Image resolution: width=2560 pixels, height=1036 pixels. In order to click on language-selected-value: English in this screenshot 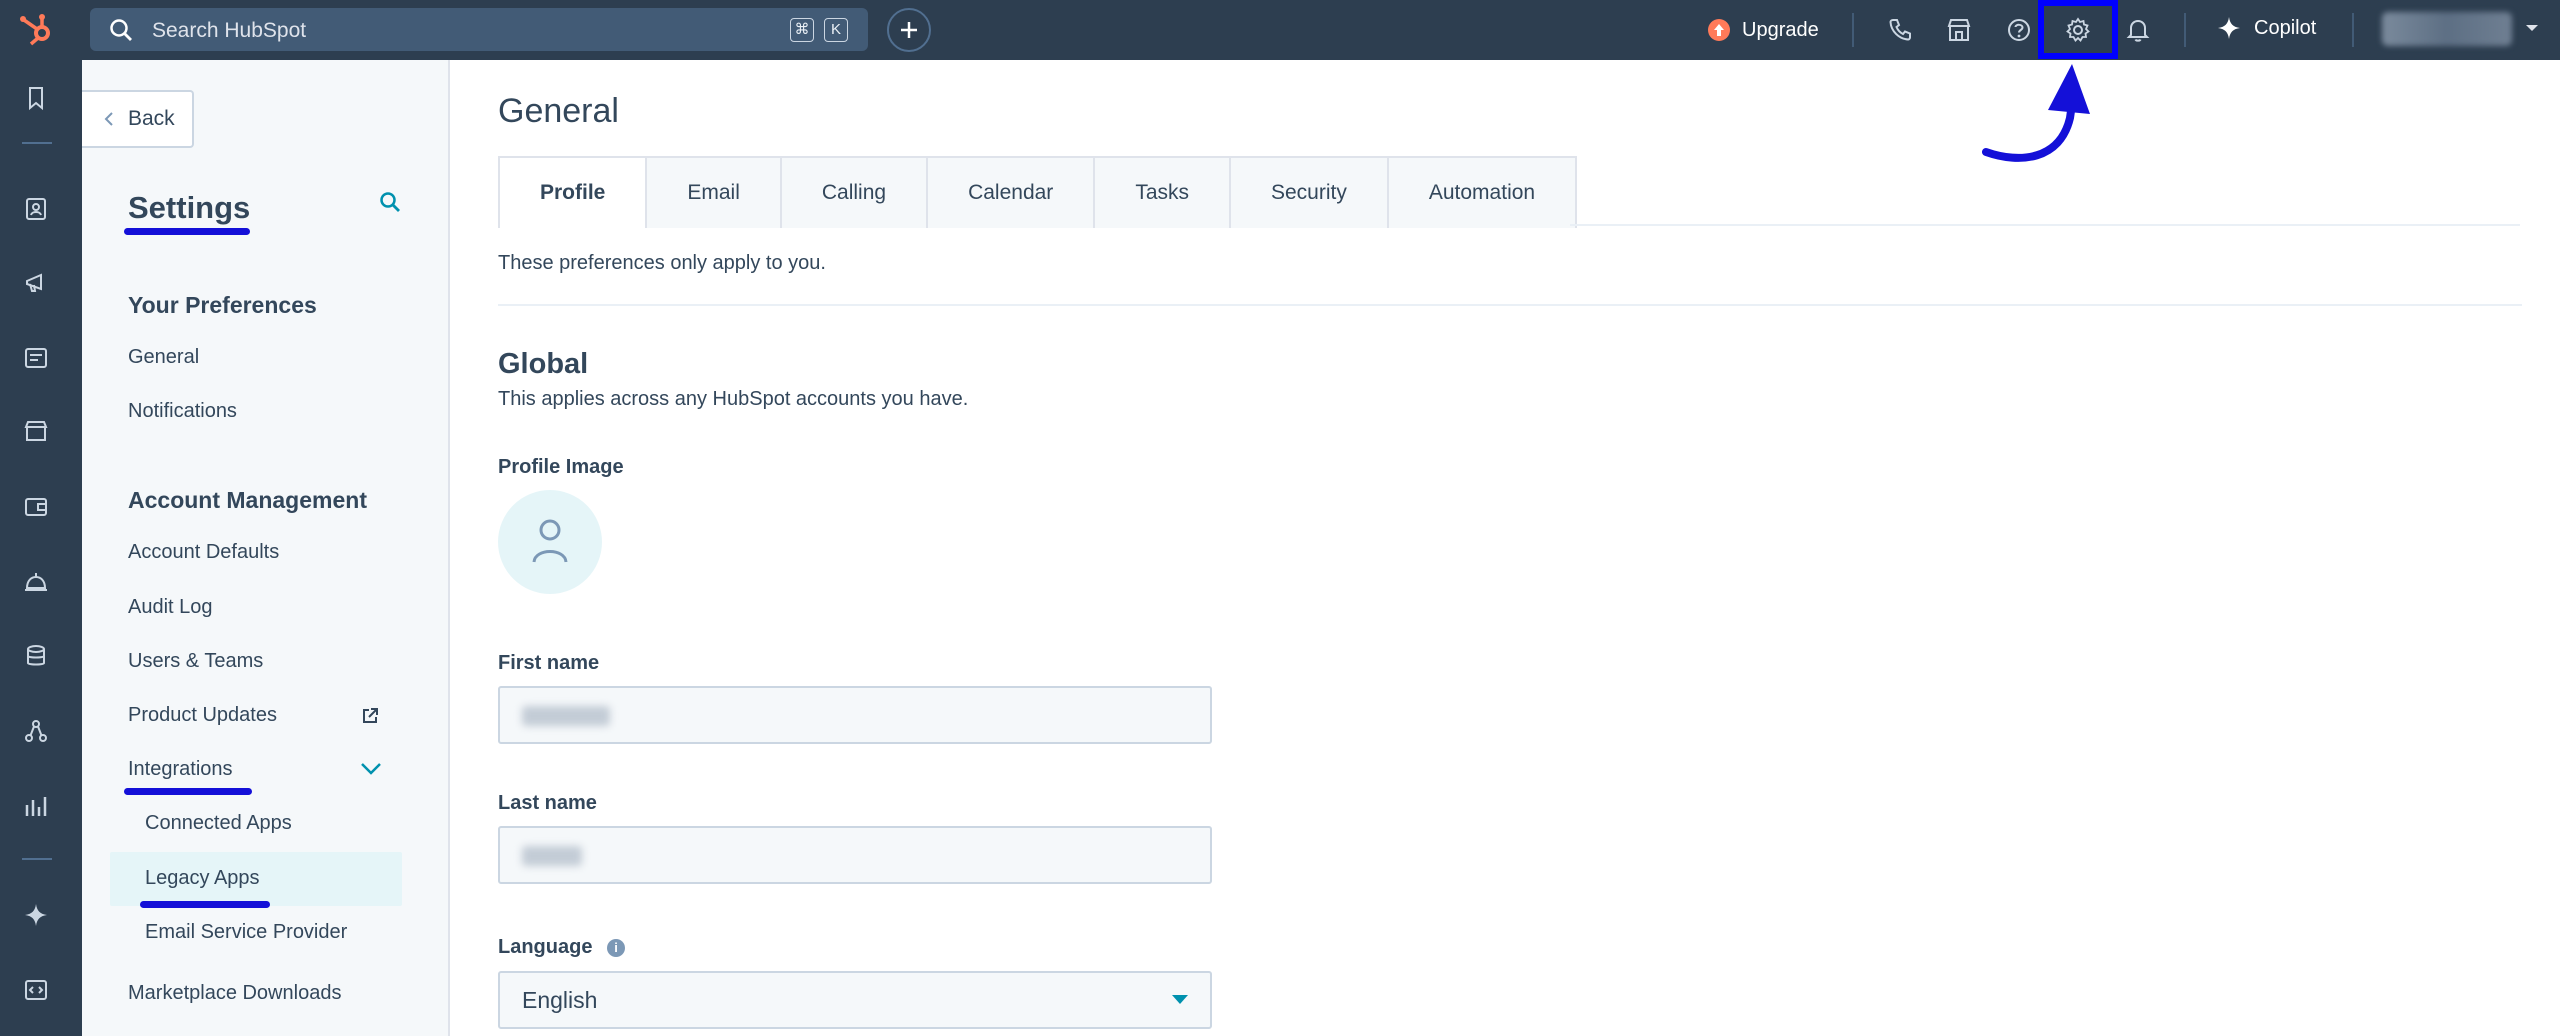, I will do `click(560, 1000)`.